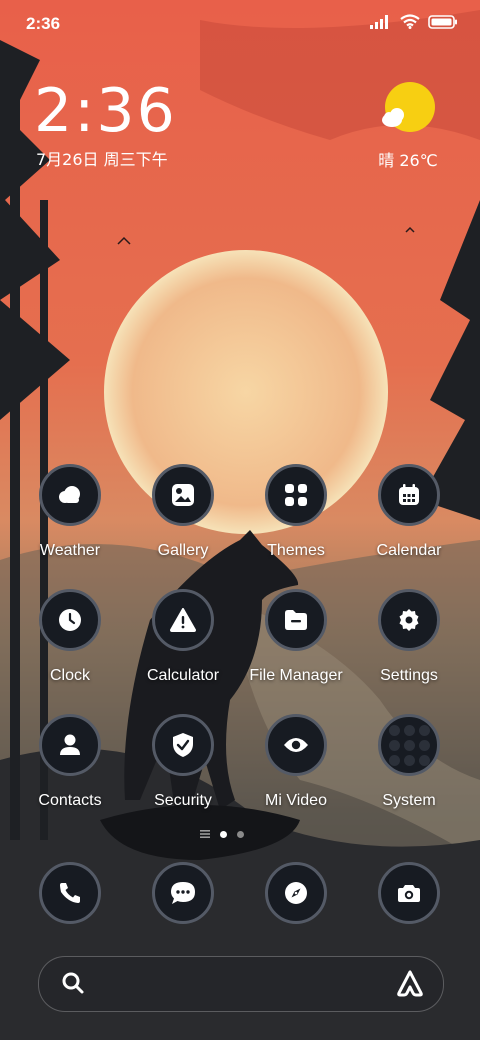  I want to click on weather-text: 晴 26℃, so click(408, 160).